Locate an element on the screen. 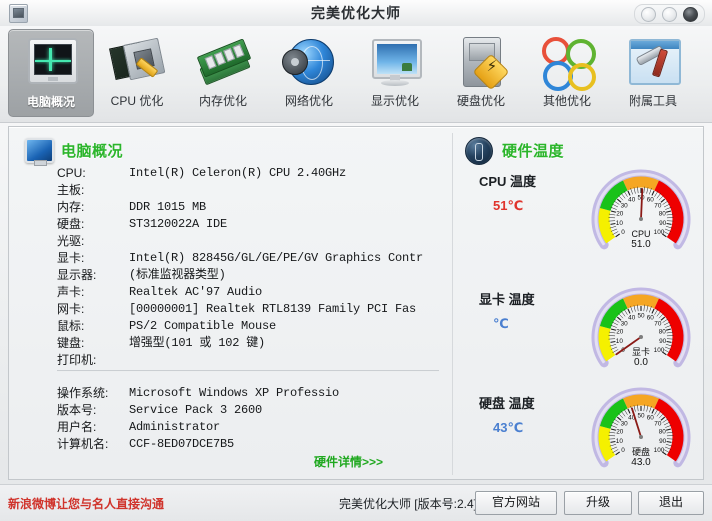 The image size is (712, 521). info-value: Intel(R) Celeron(R) CPU 2.40GHz is located at coordinates (237, 173).